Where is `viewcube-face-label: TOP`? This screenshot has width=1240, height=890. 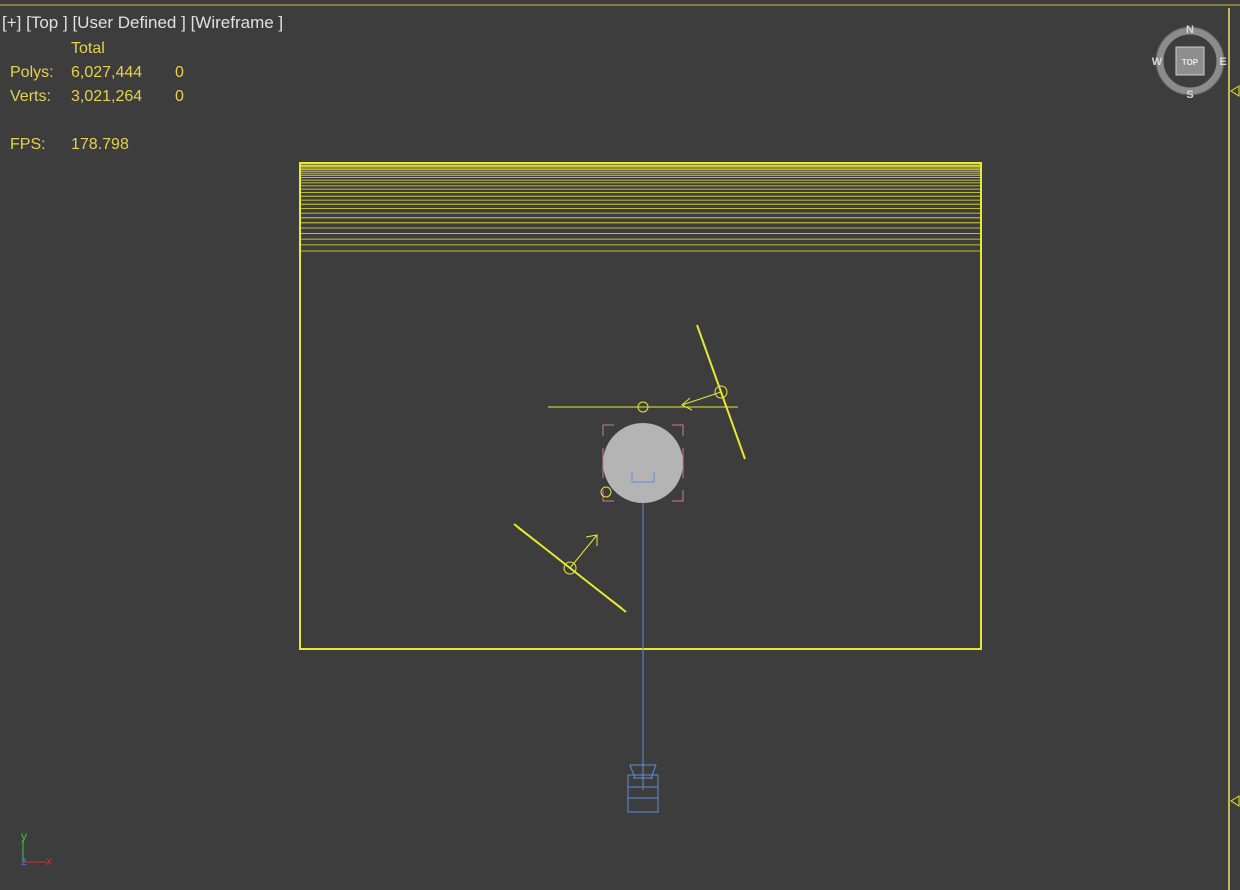 viewcube-face-label: TOP is located at coordinates (1190, 62).